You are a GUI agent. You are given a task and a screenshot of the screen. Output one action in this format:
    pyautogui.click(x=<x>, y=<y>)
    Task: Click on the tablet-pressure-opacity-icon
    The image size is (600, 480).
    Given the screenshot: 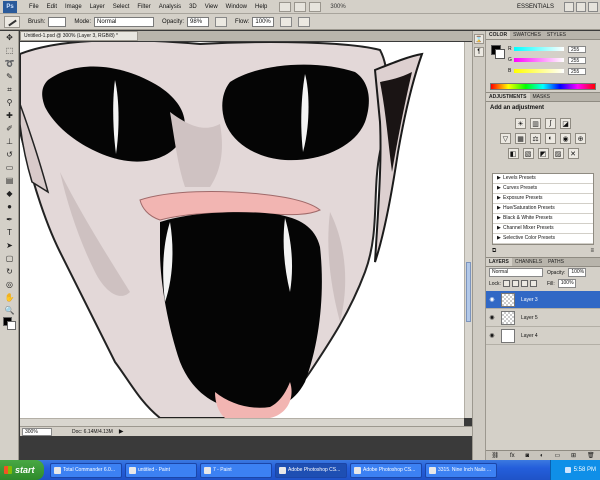 What is the action you would take?
    pyautogui.click(x=221, y=21)
    